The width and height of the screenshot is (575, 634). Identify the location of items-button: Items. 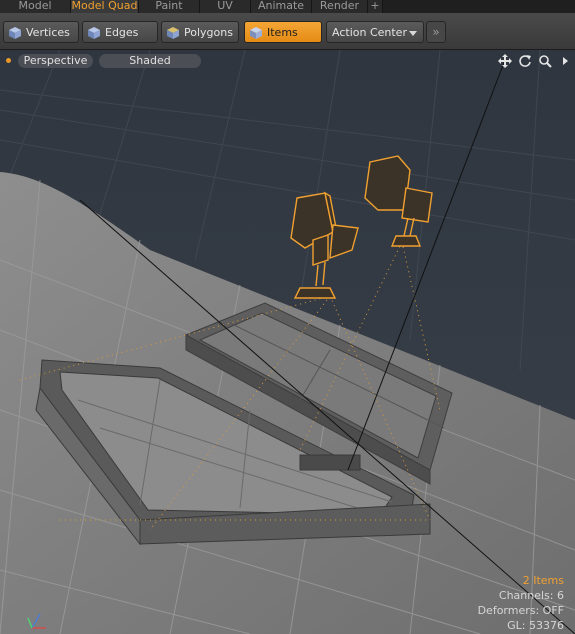
(283, 32).